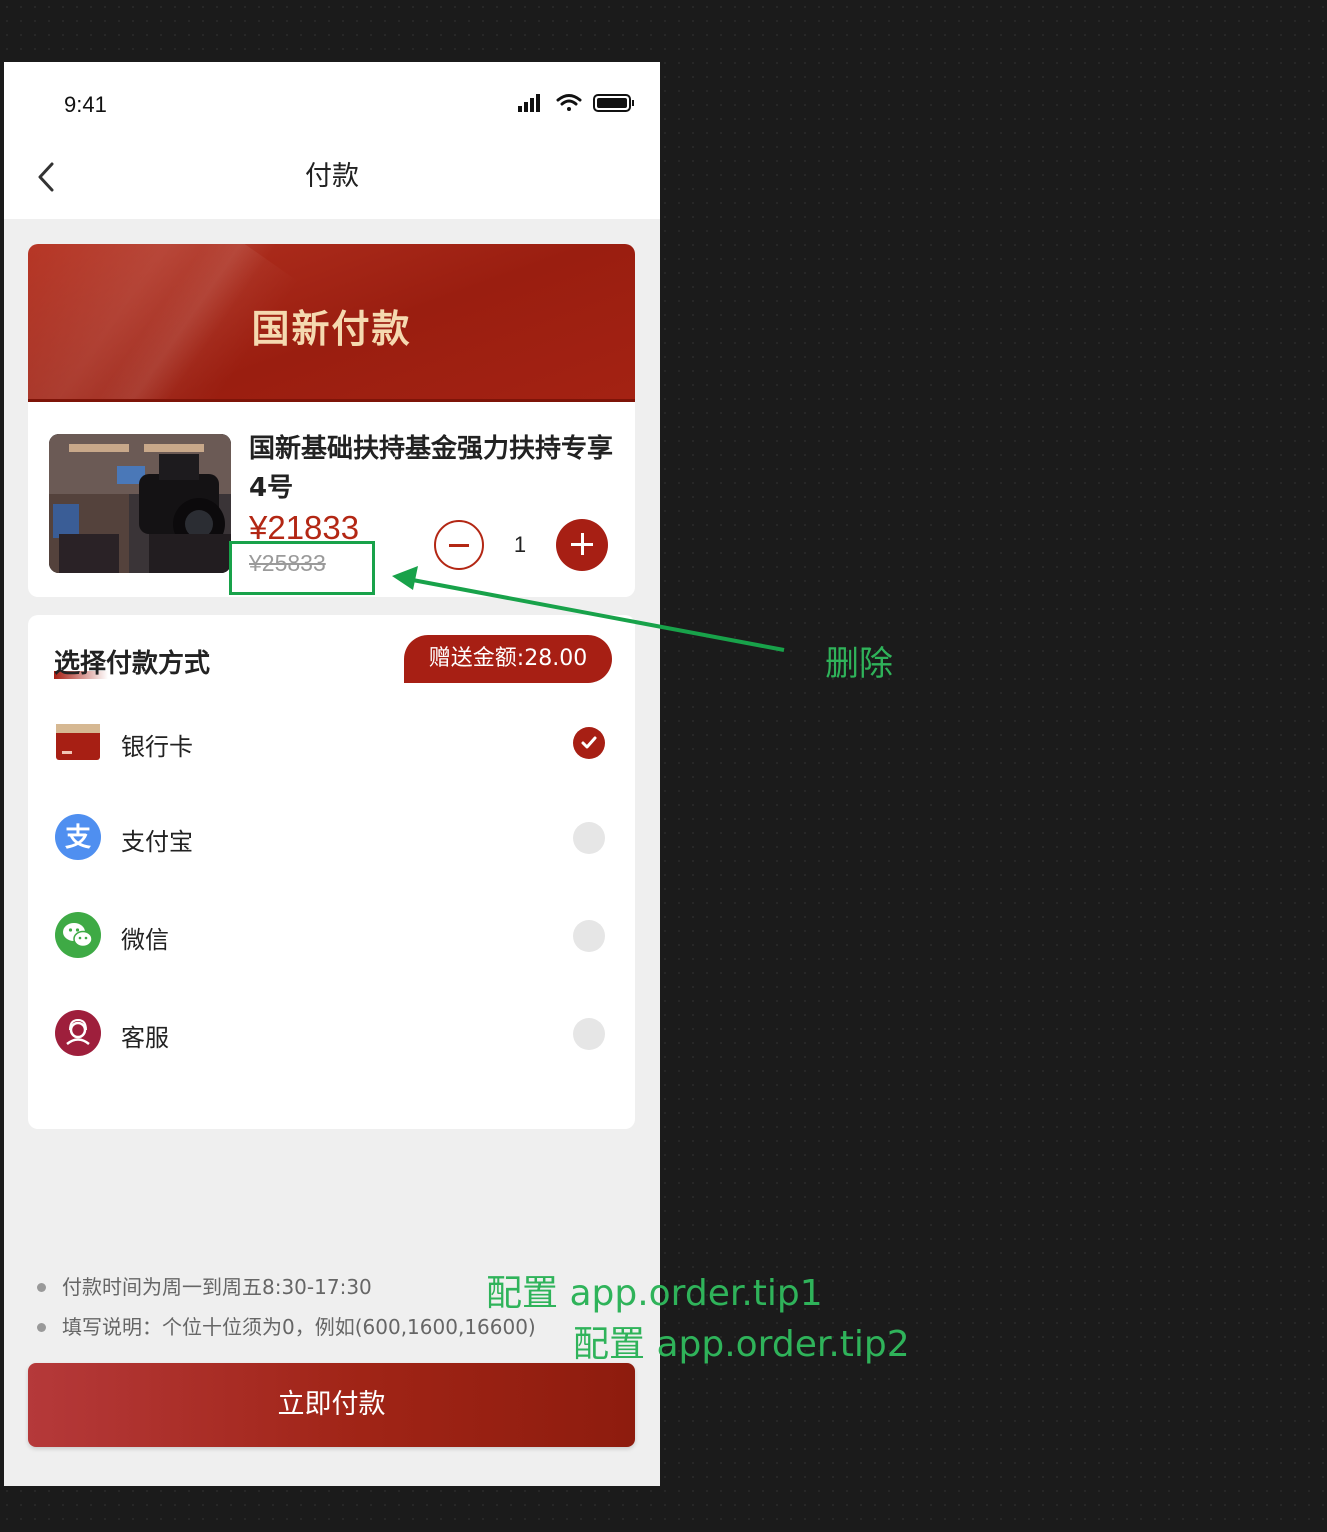  What do you see at coordinates (332, 176) in the screenshot?
I see `page-title: 付款` at bounding box center [332, 176].